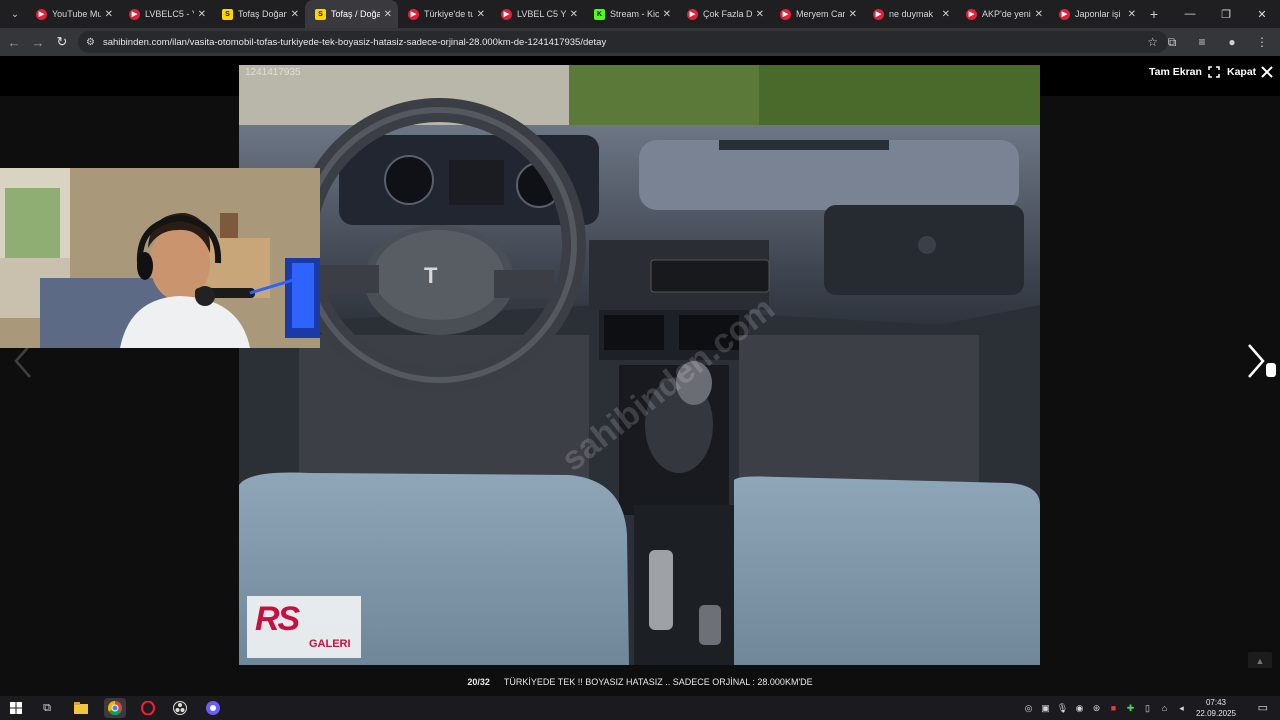 This screenshot has height=720, width=1280. I want to click on browser-tab: ▶ LVBEL C5 YA ✕, so click(537, 14).